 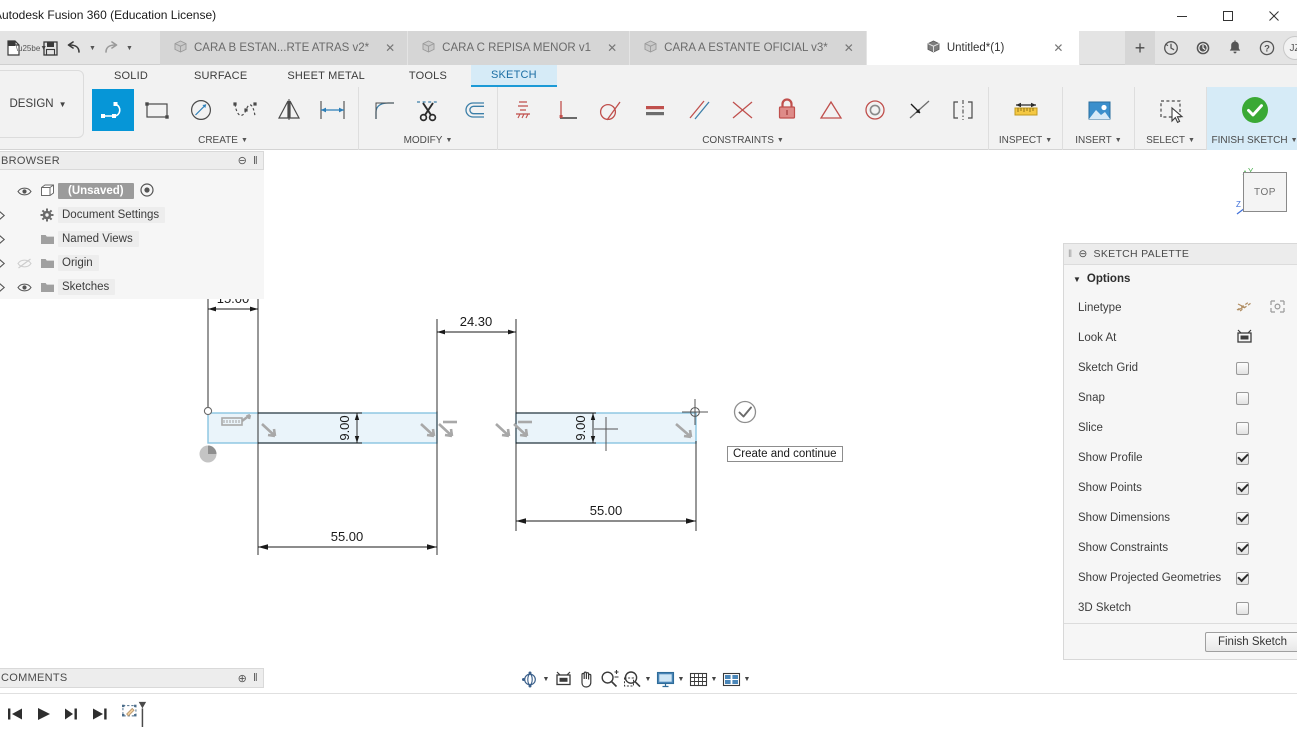 What do you see at coordinates (1171, 110) in the screenshot?
I see `select-tool-icon` at bounding box center [1171, 110].